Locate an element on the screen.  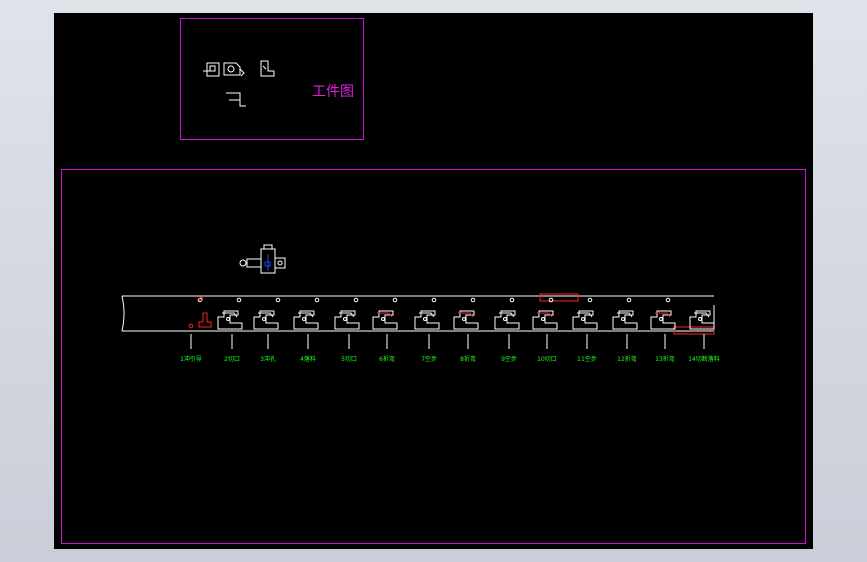
workpiece-side-view is located at coordinates (267, 68).